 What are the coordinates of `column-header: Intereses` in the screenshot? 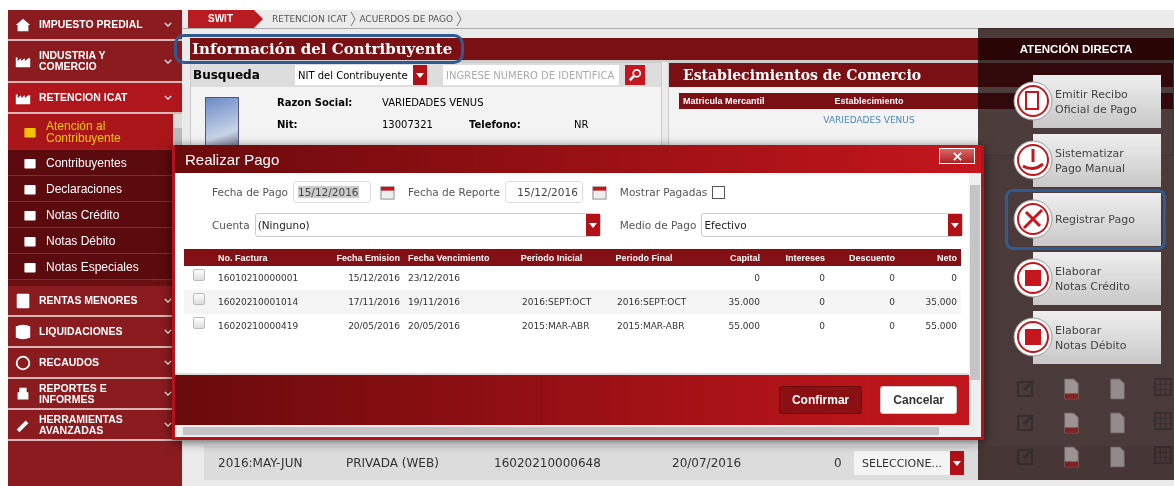 It's located at (805, 257).